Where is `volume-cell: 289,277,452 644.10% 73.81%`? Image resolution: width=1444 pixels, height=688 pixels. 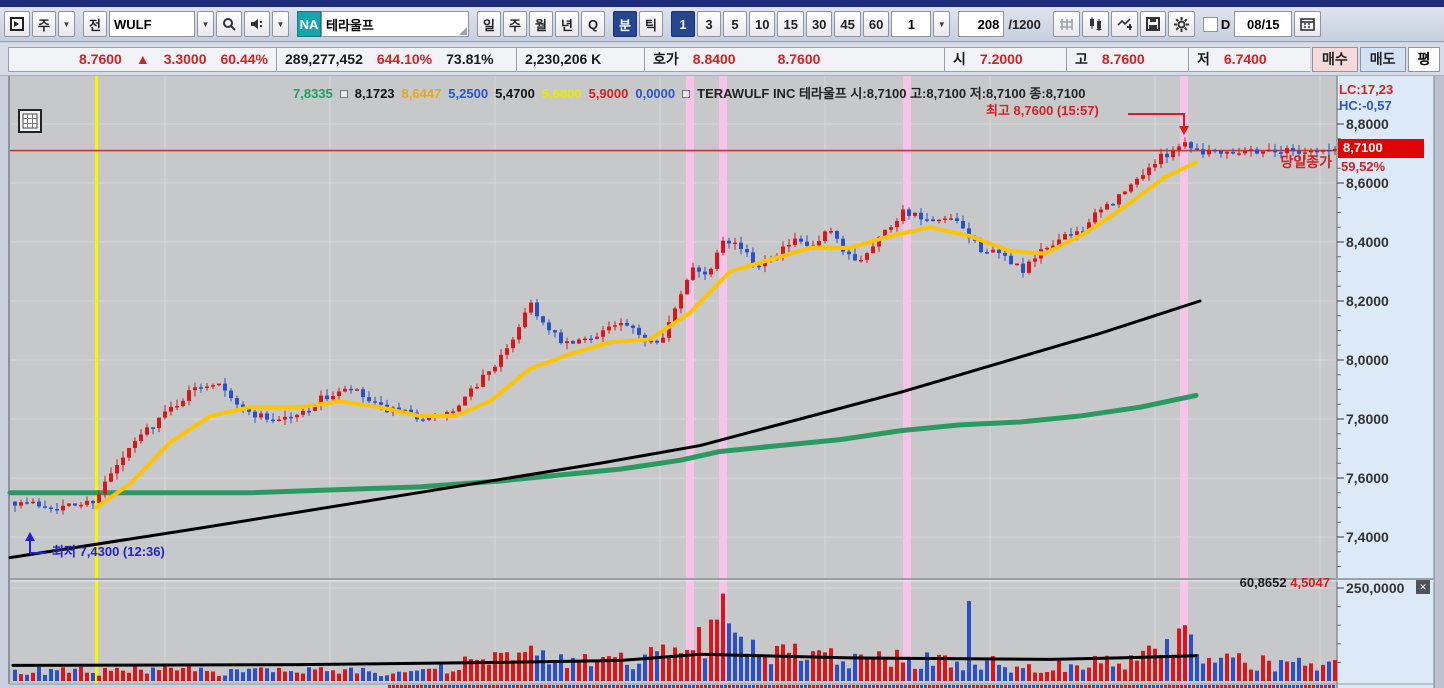
volume-cell: 289,277,452 644.10% 73.81% is located at coordinates (396, 59).